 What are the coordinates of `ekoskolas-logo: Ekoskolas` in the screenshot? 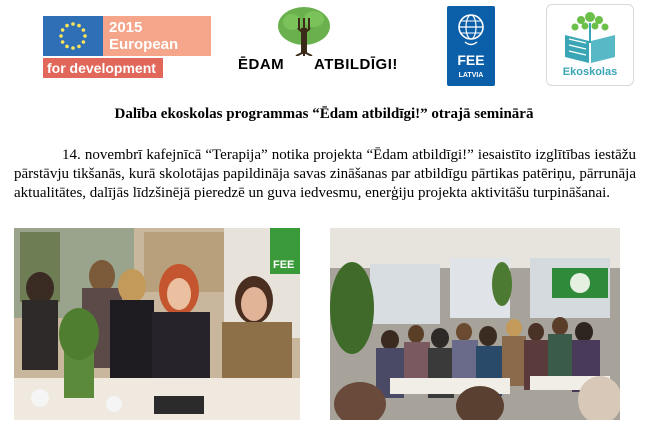 It's located at (590, 45).